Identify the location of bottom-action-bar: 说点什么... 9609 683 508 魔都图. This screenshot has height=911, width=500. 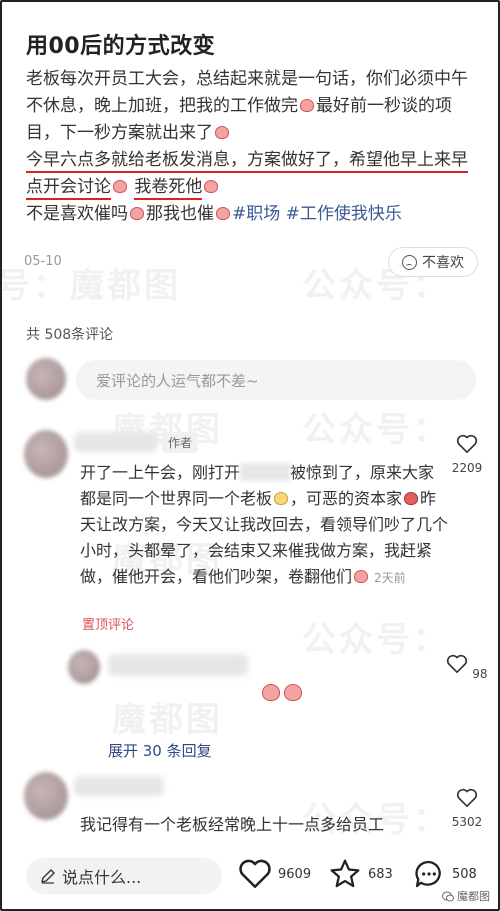
(250, 878).